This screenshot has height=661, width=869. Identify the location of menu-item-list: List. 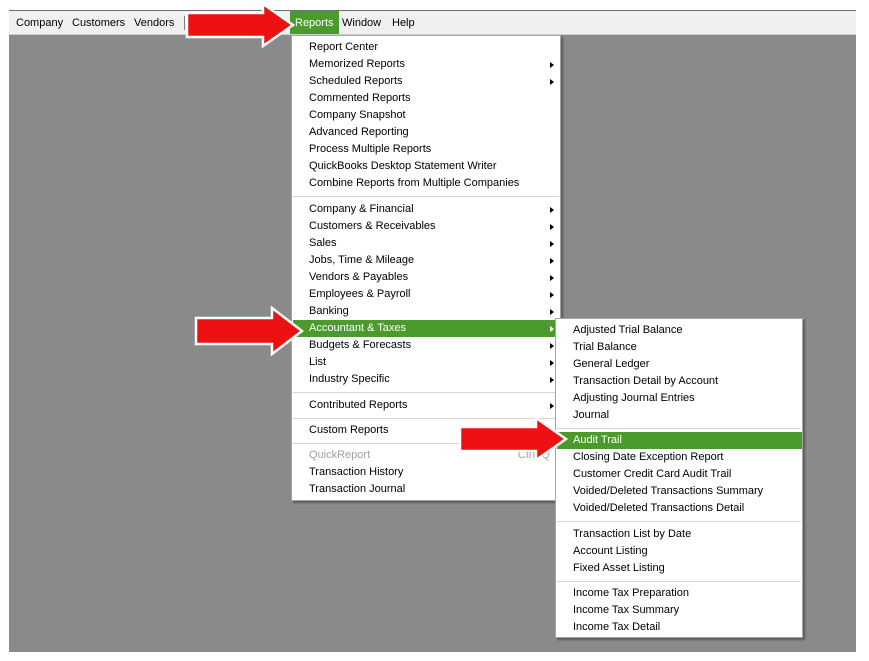
(426, 362).